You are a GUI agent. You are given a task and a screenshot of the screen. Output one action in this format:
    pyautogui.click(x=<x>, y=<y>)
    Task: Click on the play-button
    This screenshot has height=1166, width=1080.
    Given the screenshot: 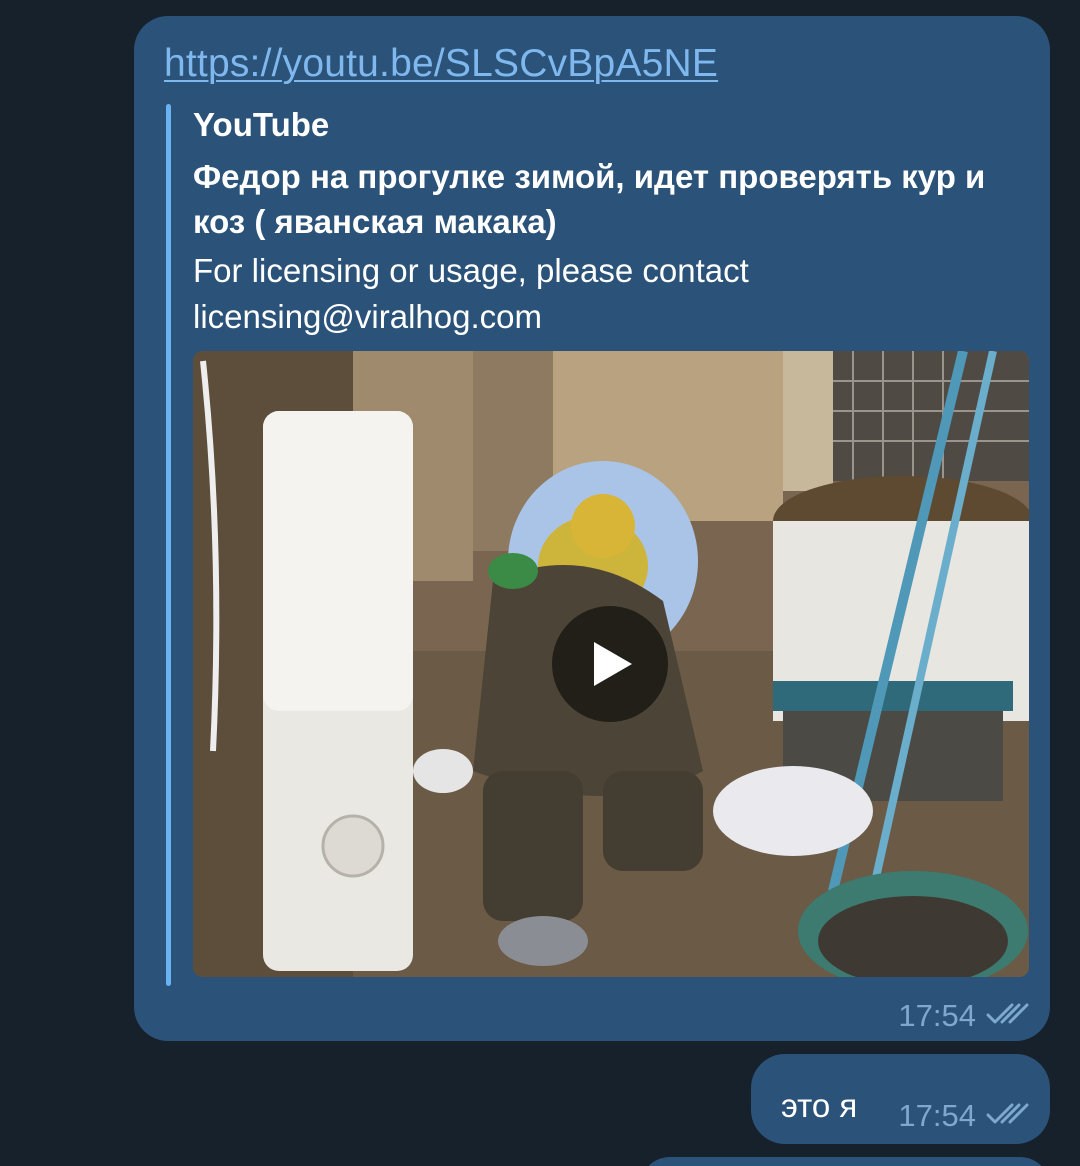 What is the action you would take?
    pyautogui.click(x=610, y=664)
    